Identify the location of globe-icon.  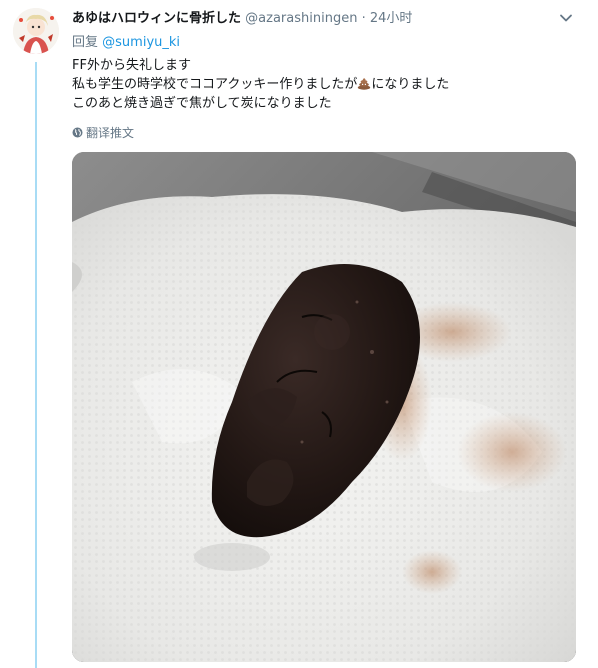
(77, 131).